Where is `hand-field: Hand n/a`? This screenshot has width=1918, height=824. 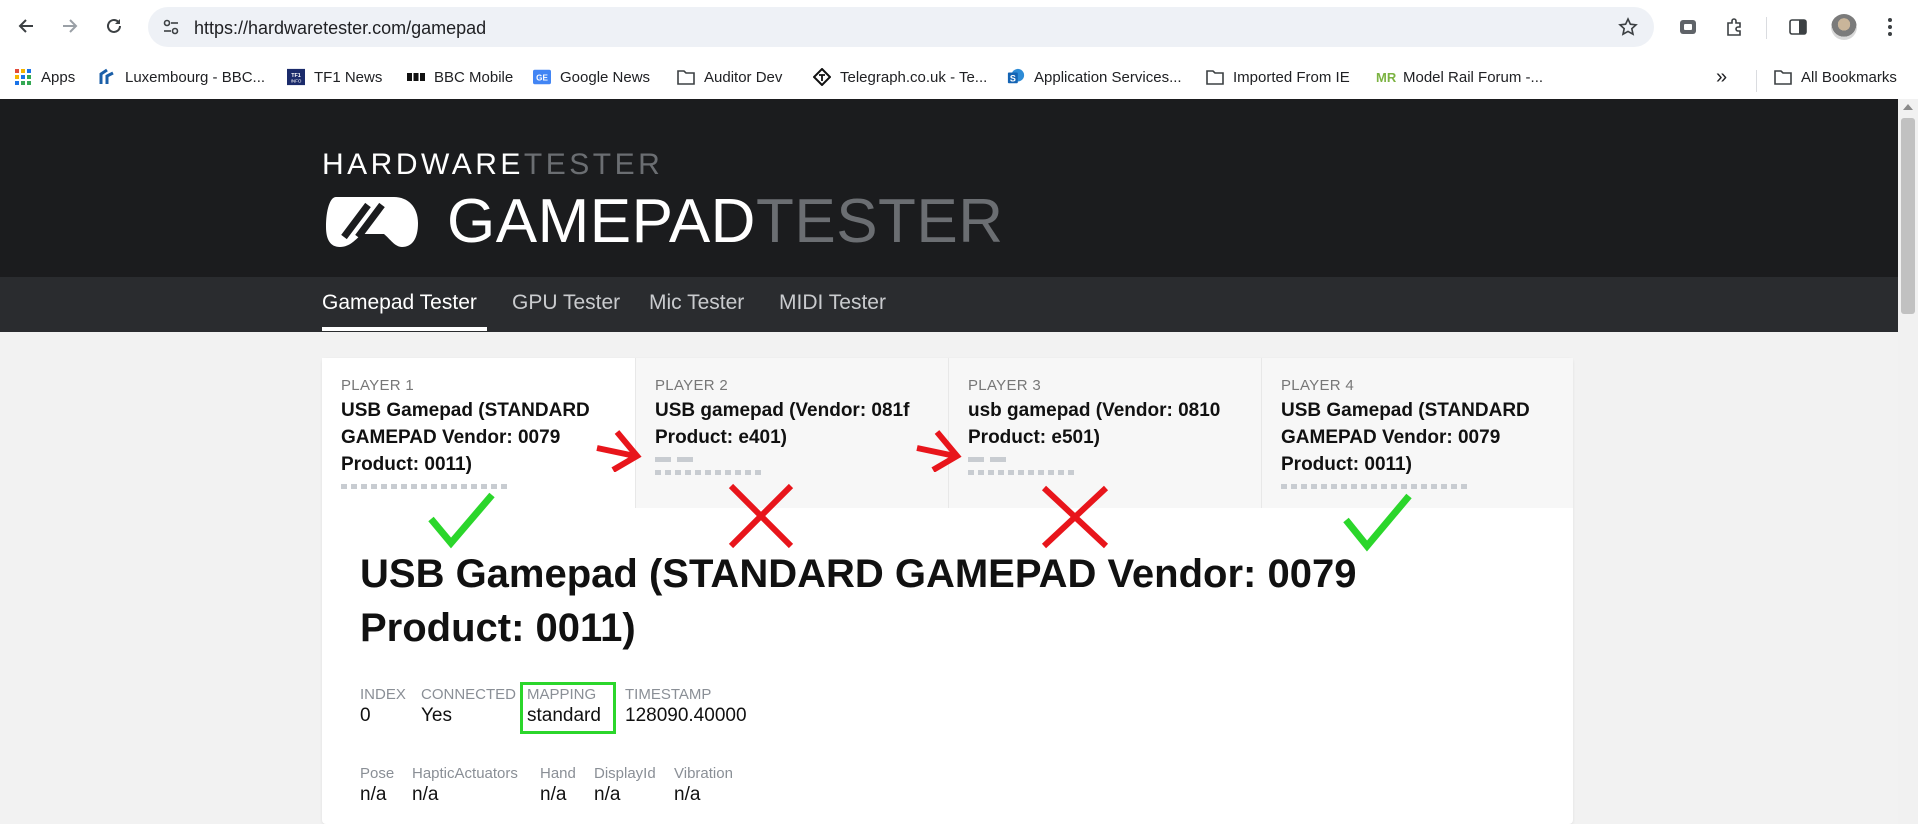 hand-field: Hand n/a is located at coordinates (558, 786).